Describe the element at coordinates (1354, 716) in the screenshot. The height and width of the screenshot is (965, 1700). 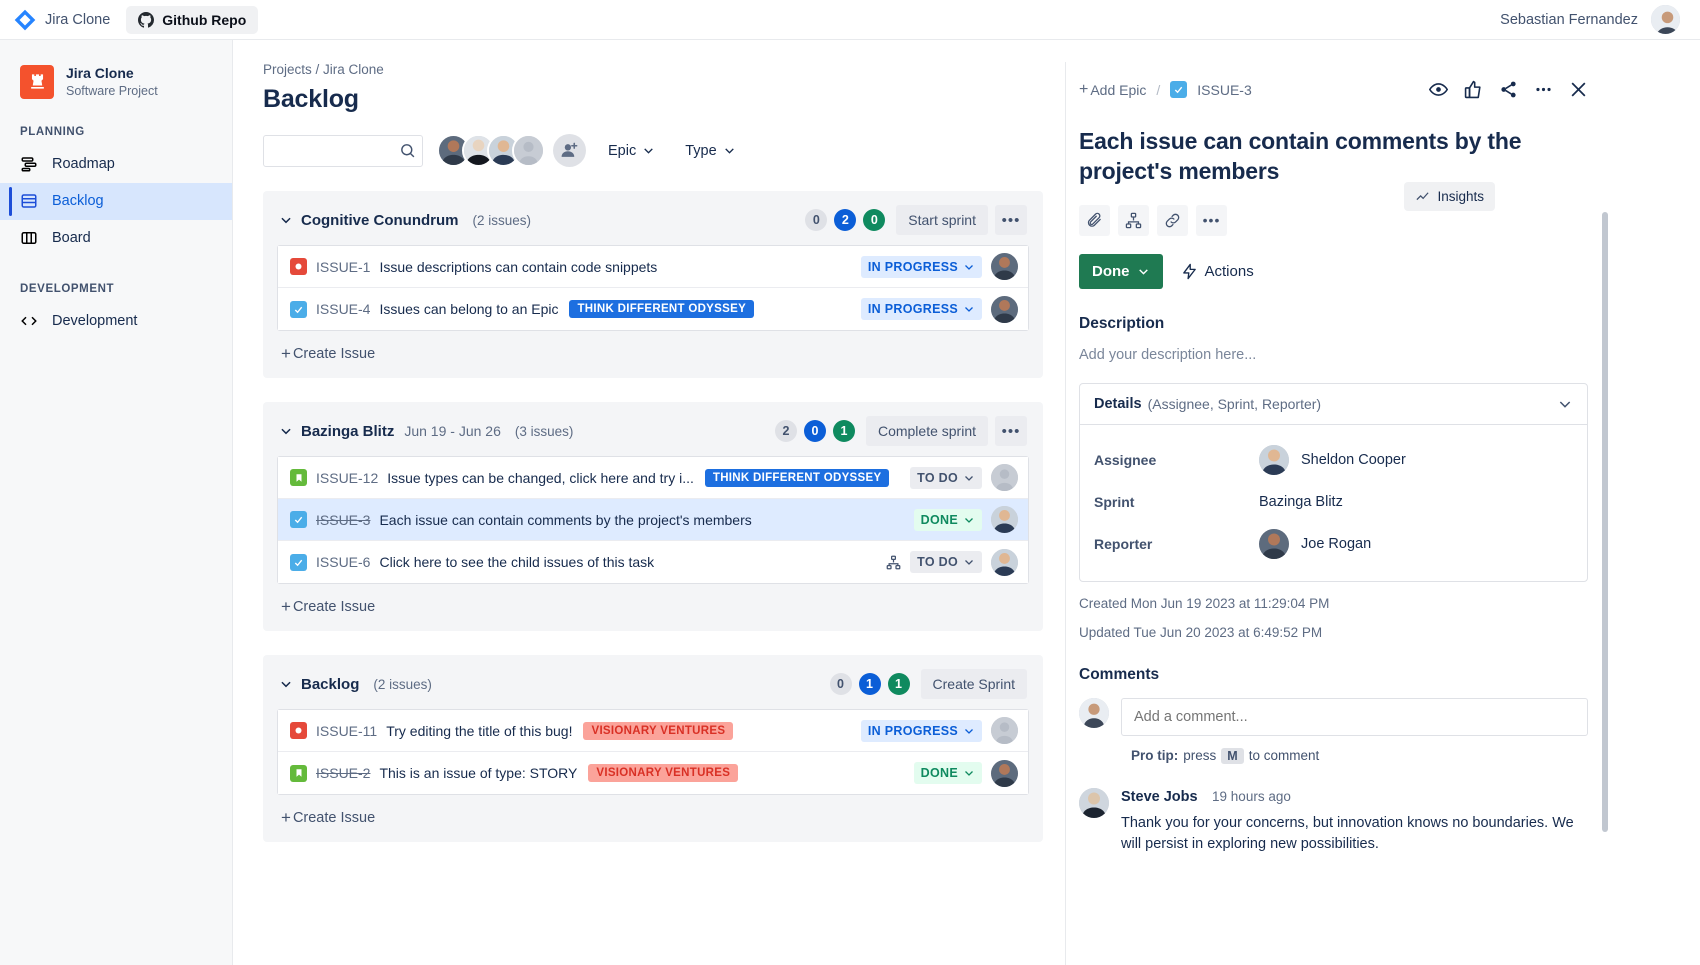
I see `comment-input` at that location.